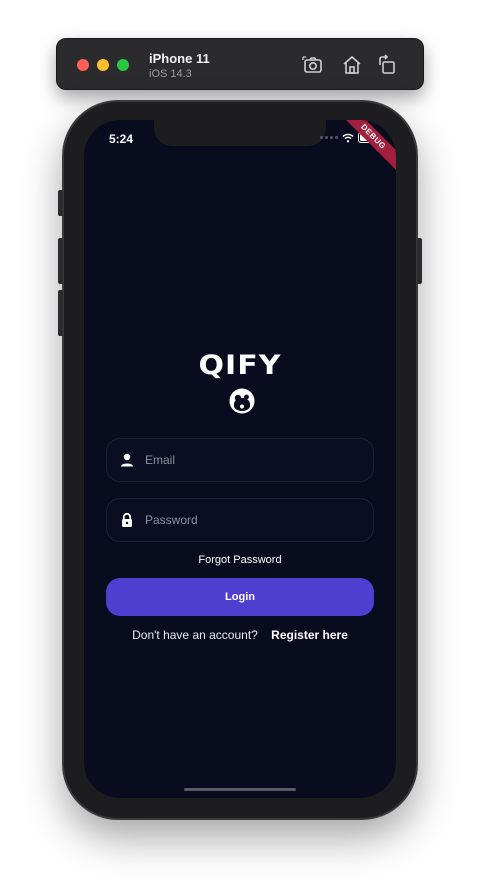 The width and height of the screenshot is (480, 893). What do you see at coordinates (121, 139) in the screenshot?
I see `status-time: 5:24` at bounding box center [121, 139].